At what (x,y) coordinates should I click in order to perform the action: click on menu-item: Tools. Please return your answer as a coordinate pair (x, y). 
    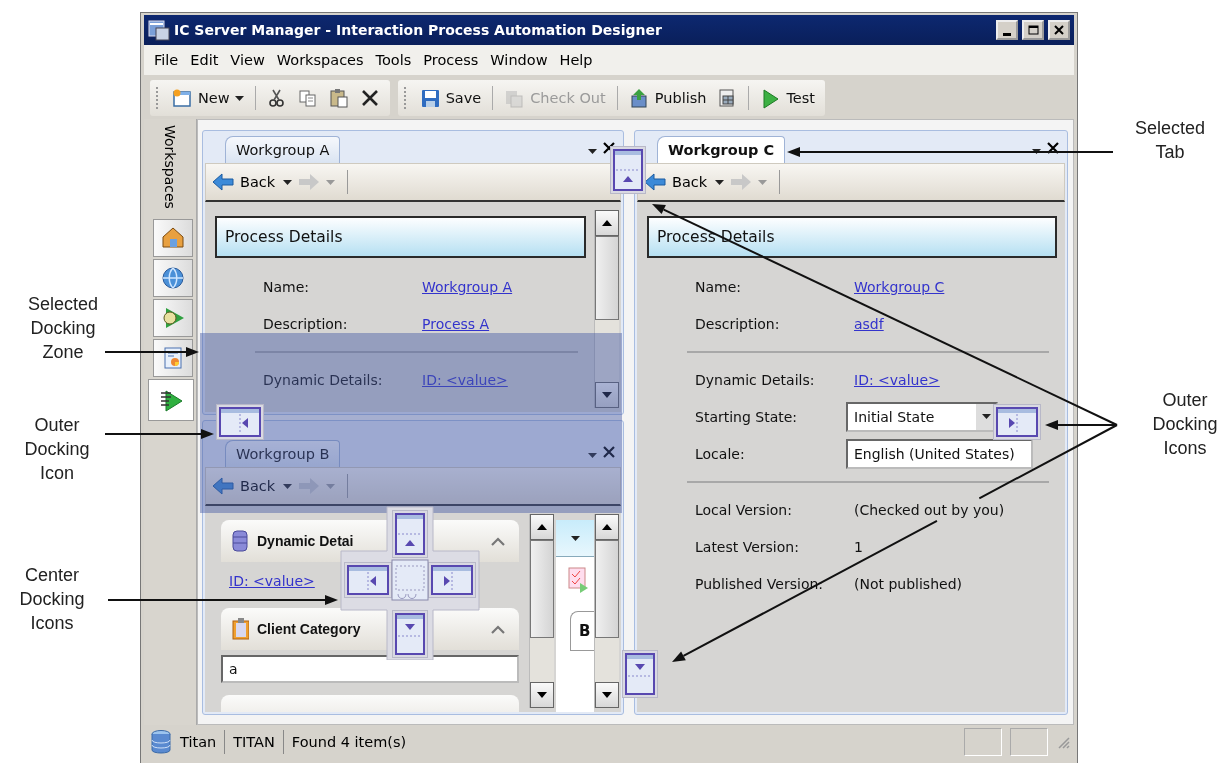
    Looking at the image, I should click on (393, 60).